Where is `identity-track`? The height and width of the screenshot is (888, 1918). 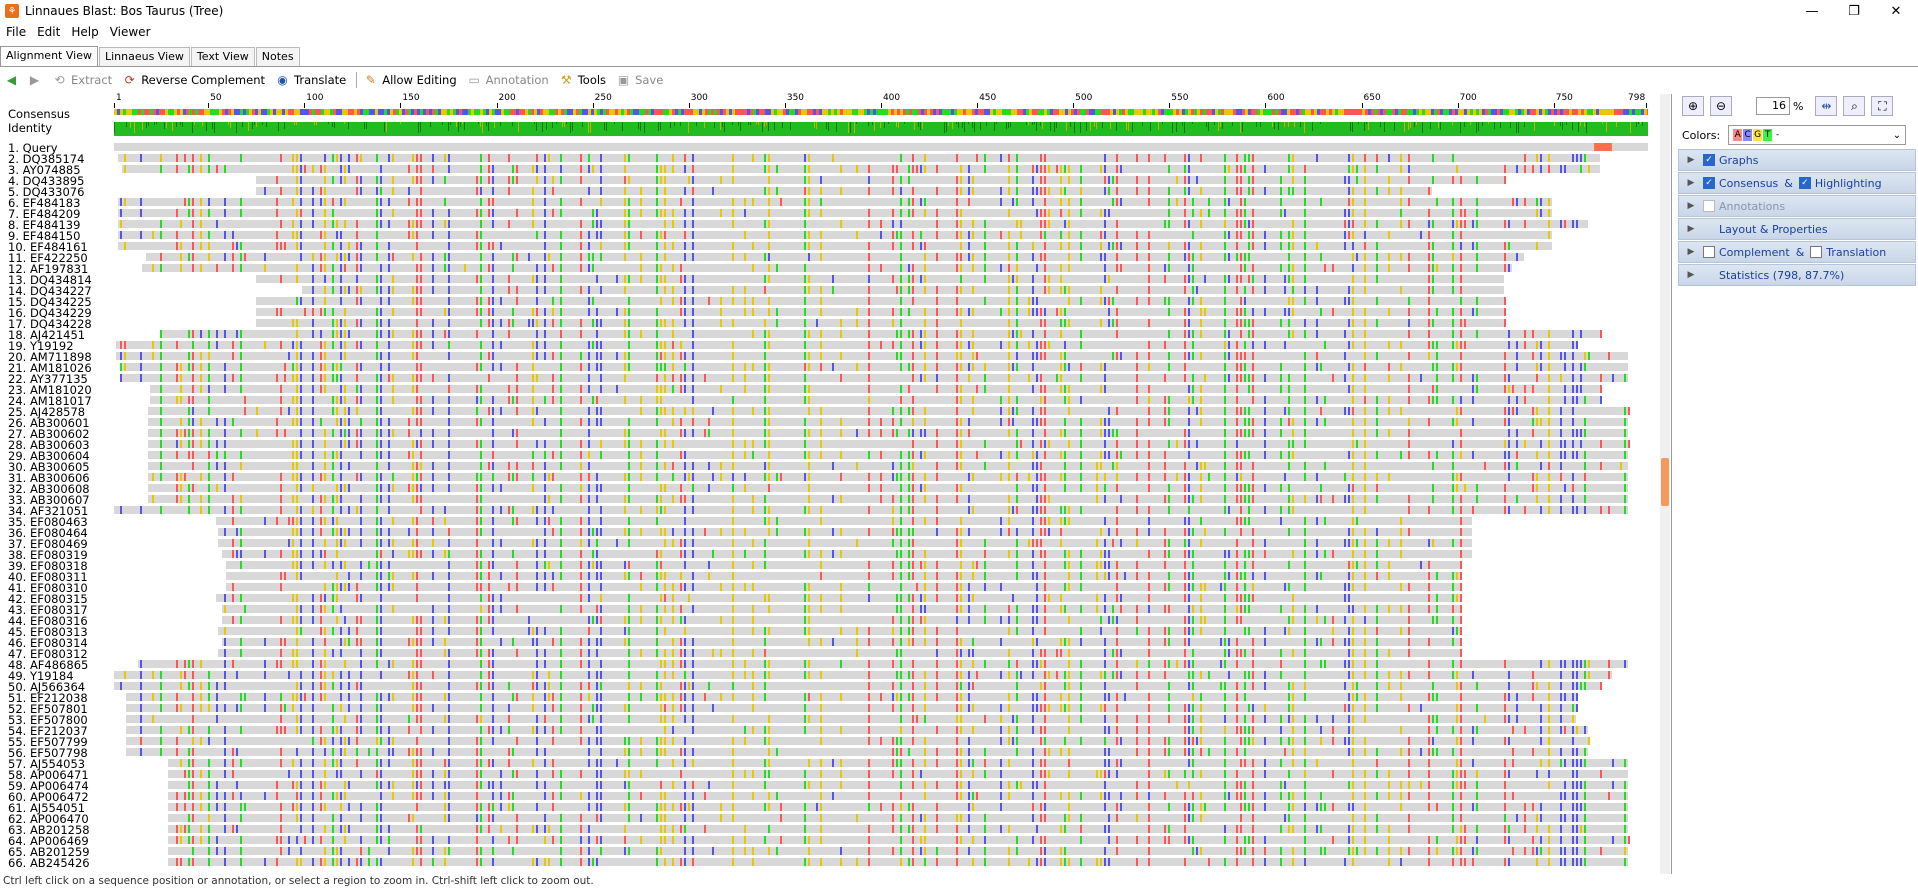 identity-track is located at coordinates (881, 129).